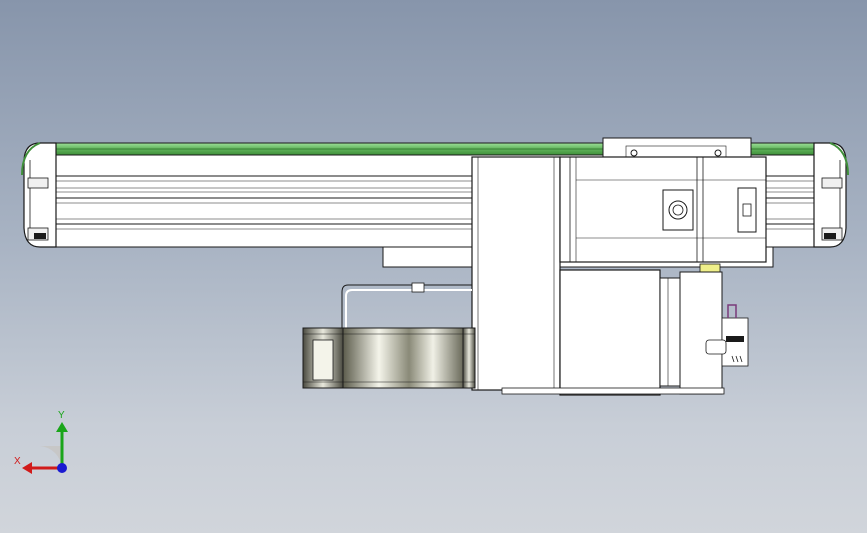 This screenshot has height=533, width=867. I want to click on triad-graphic, so click(45, 448).